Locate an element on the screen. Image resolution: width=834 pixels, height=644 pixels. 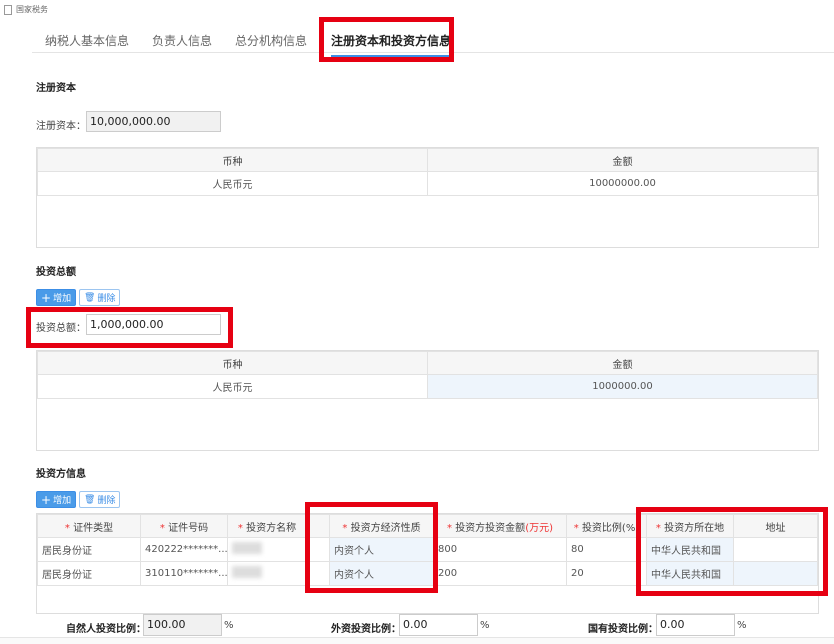
natural-ratio-label: 自然人投资比例： is located at coordinates (106, 629).